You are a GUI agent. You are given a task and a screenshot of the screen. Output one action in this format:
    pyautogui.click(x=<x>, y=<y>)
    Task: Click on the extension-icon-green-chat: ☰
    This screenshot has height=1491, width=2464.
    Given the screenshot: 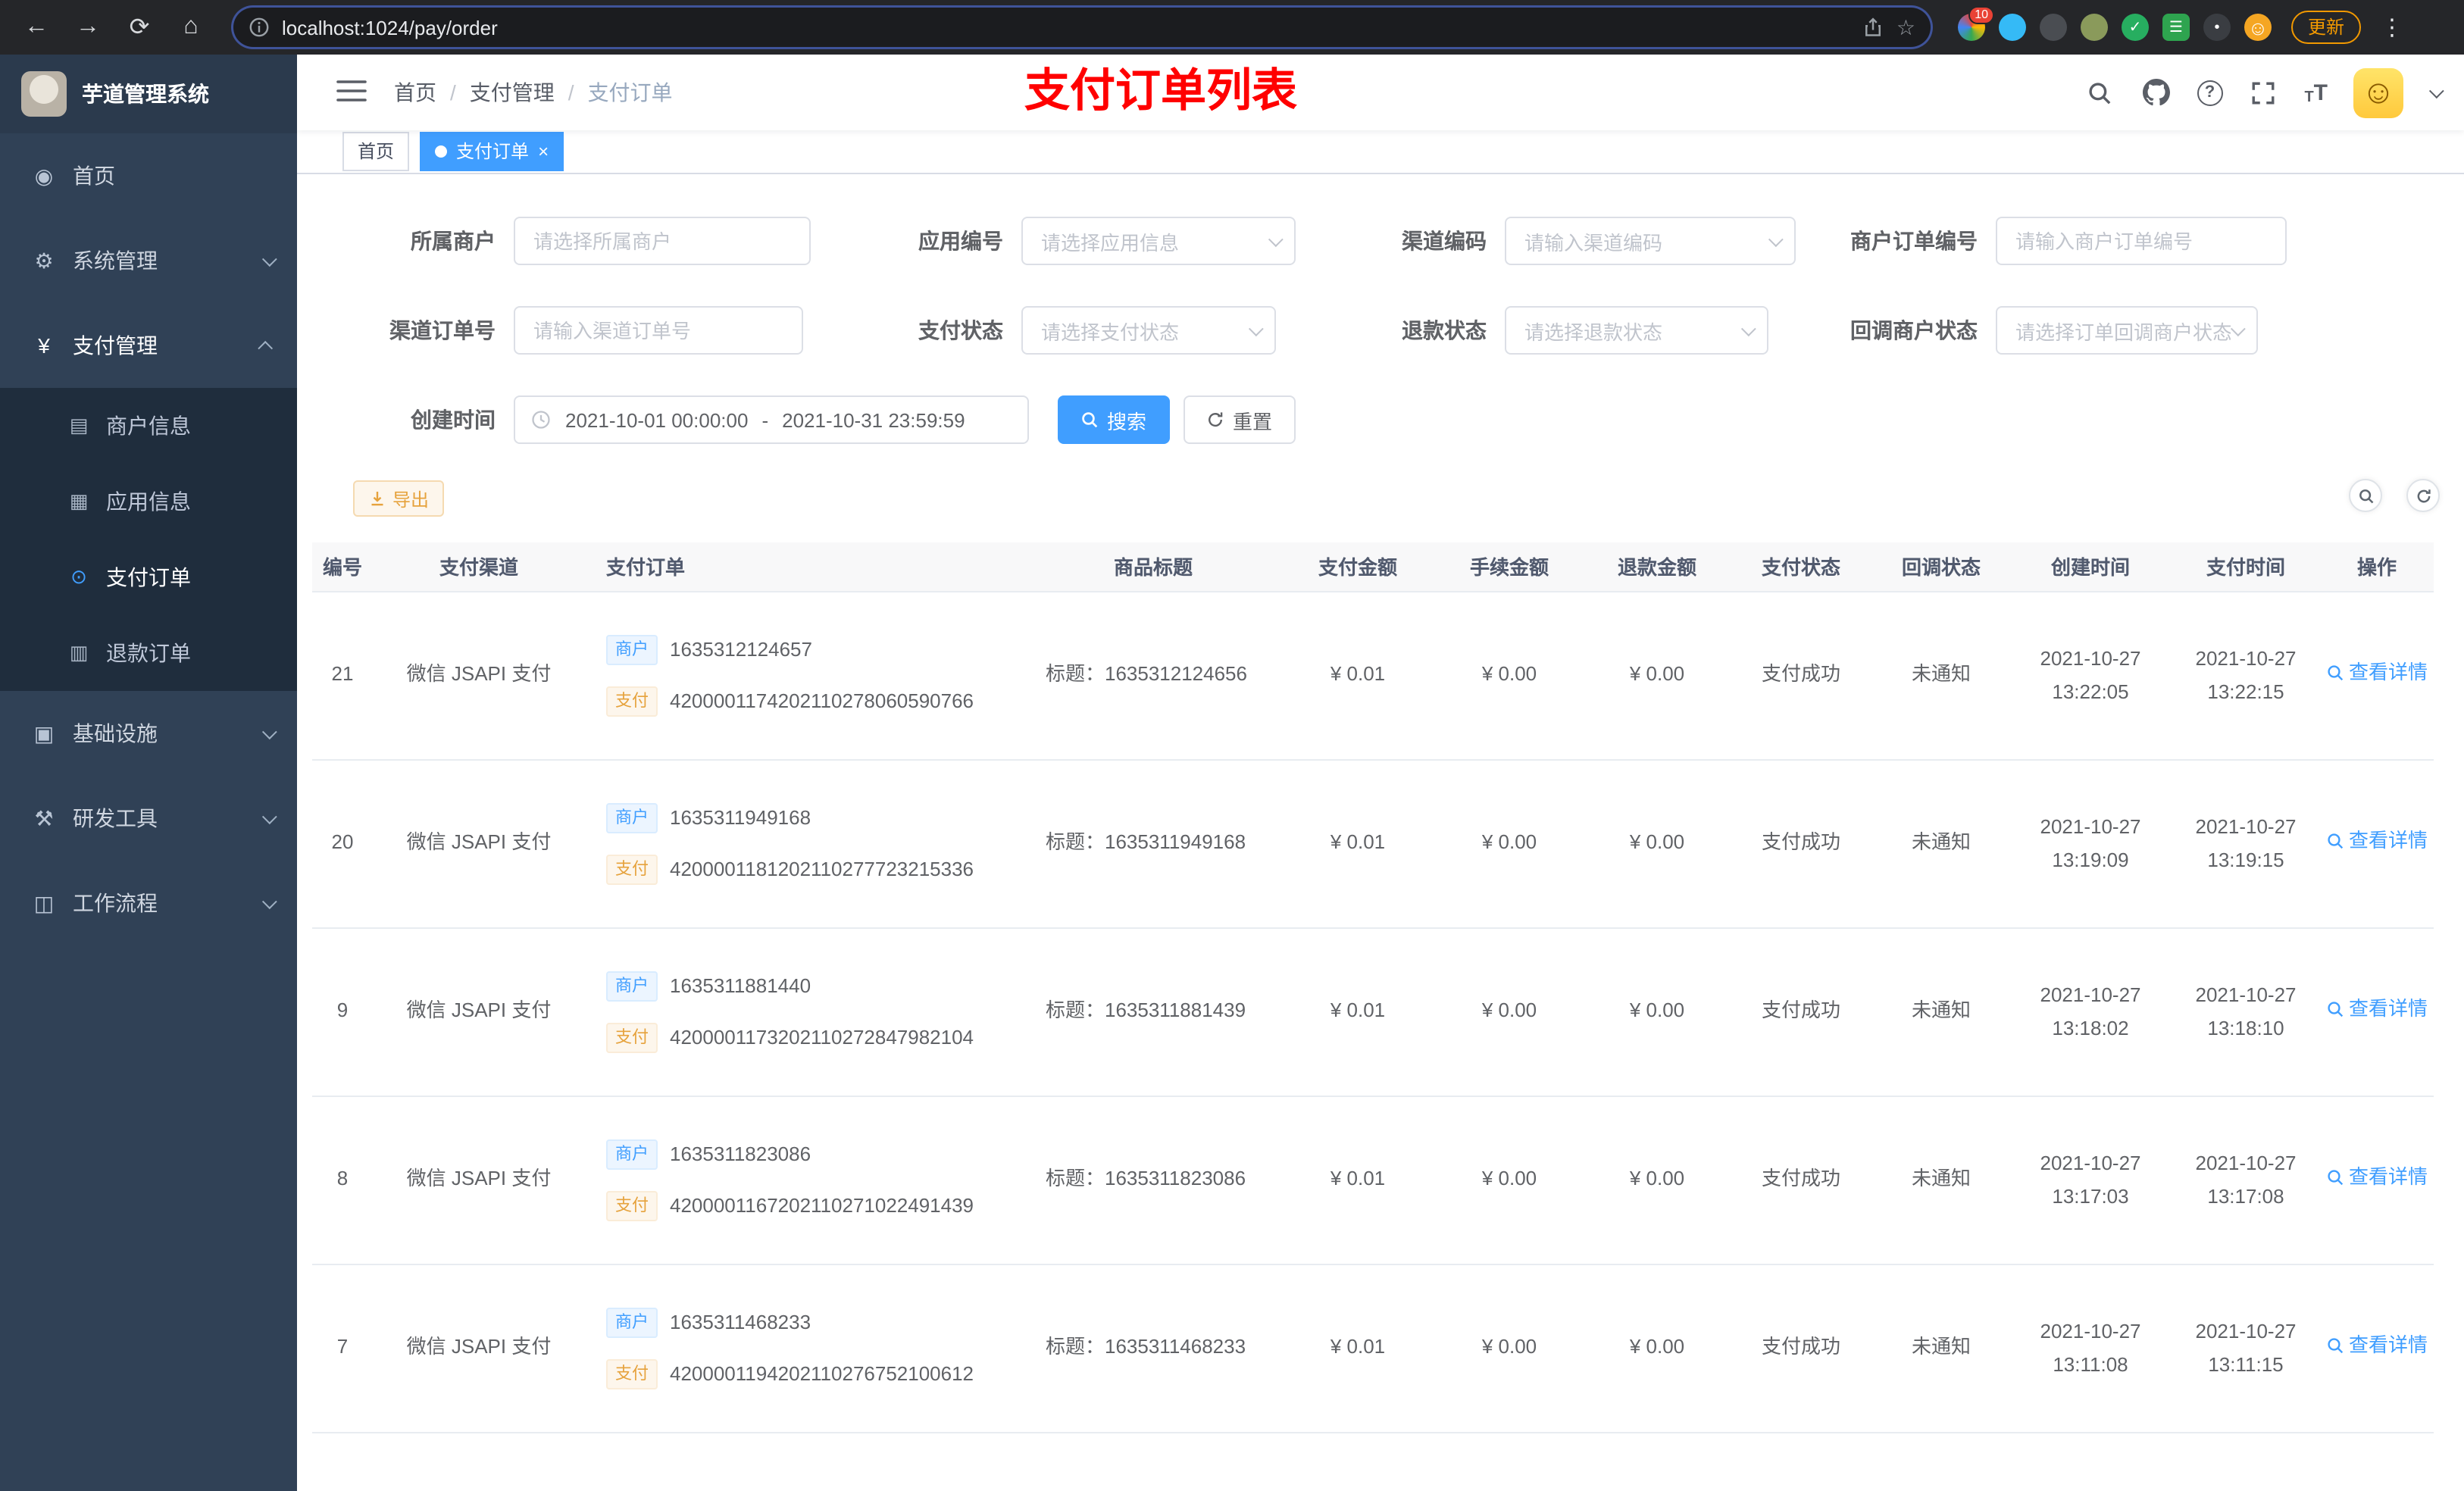 What is the action you would take?
    pyautogui.click(x=2176, y=27)
    